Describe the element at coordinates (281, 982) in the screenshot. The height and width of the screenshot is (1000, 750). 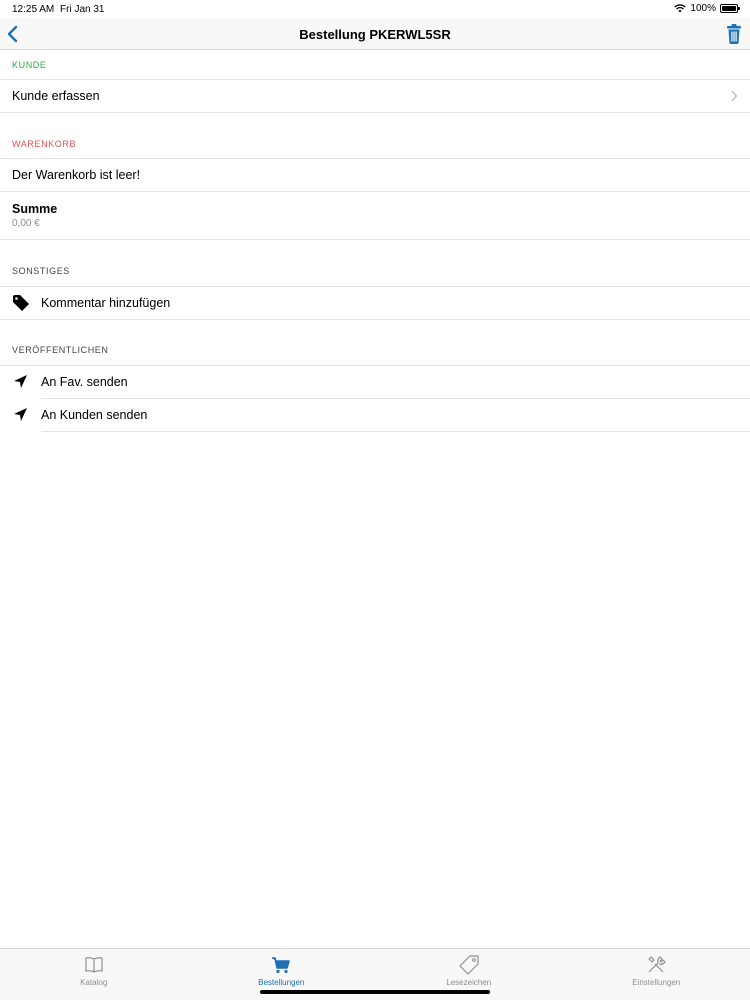
I see `tab-bestellungen-label: Bestellungen` at that location.